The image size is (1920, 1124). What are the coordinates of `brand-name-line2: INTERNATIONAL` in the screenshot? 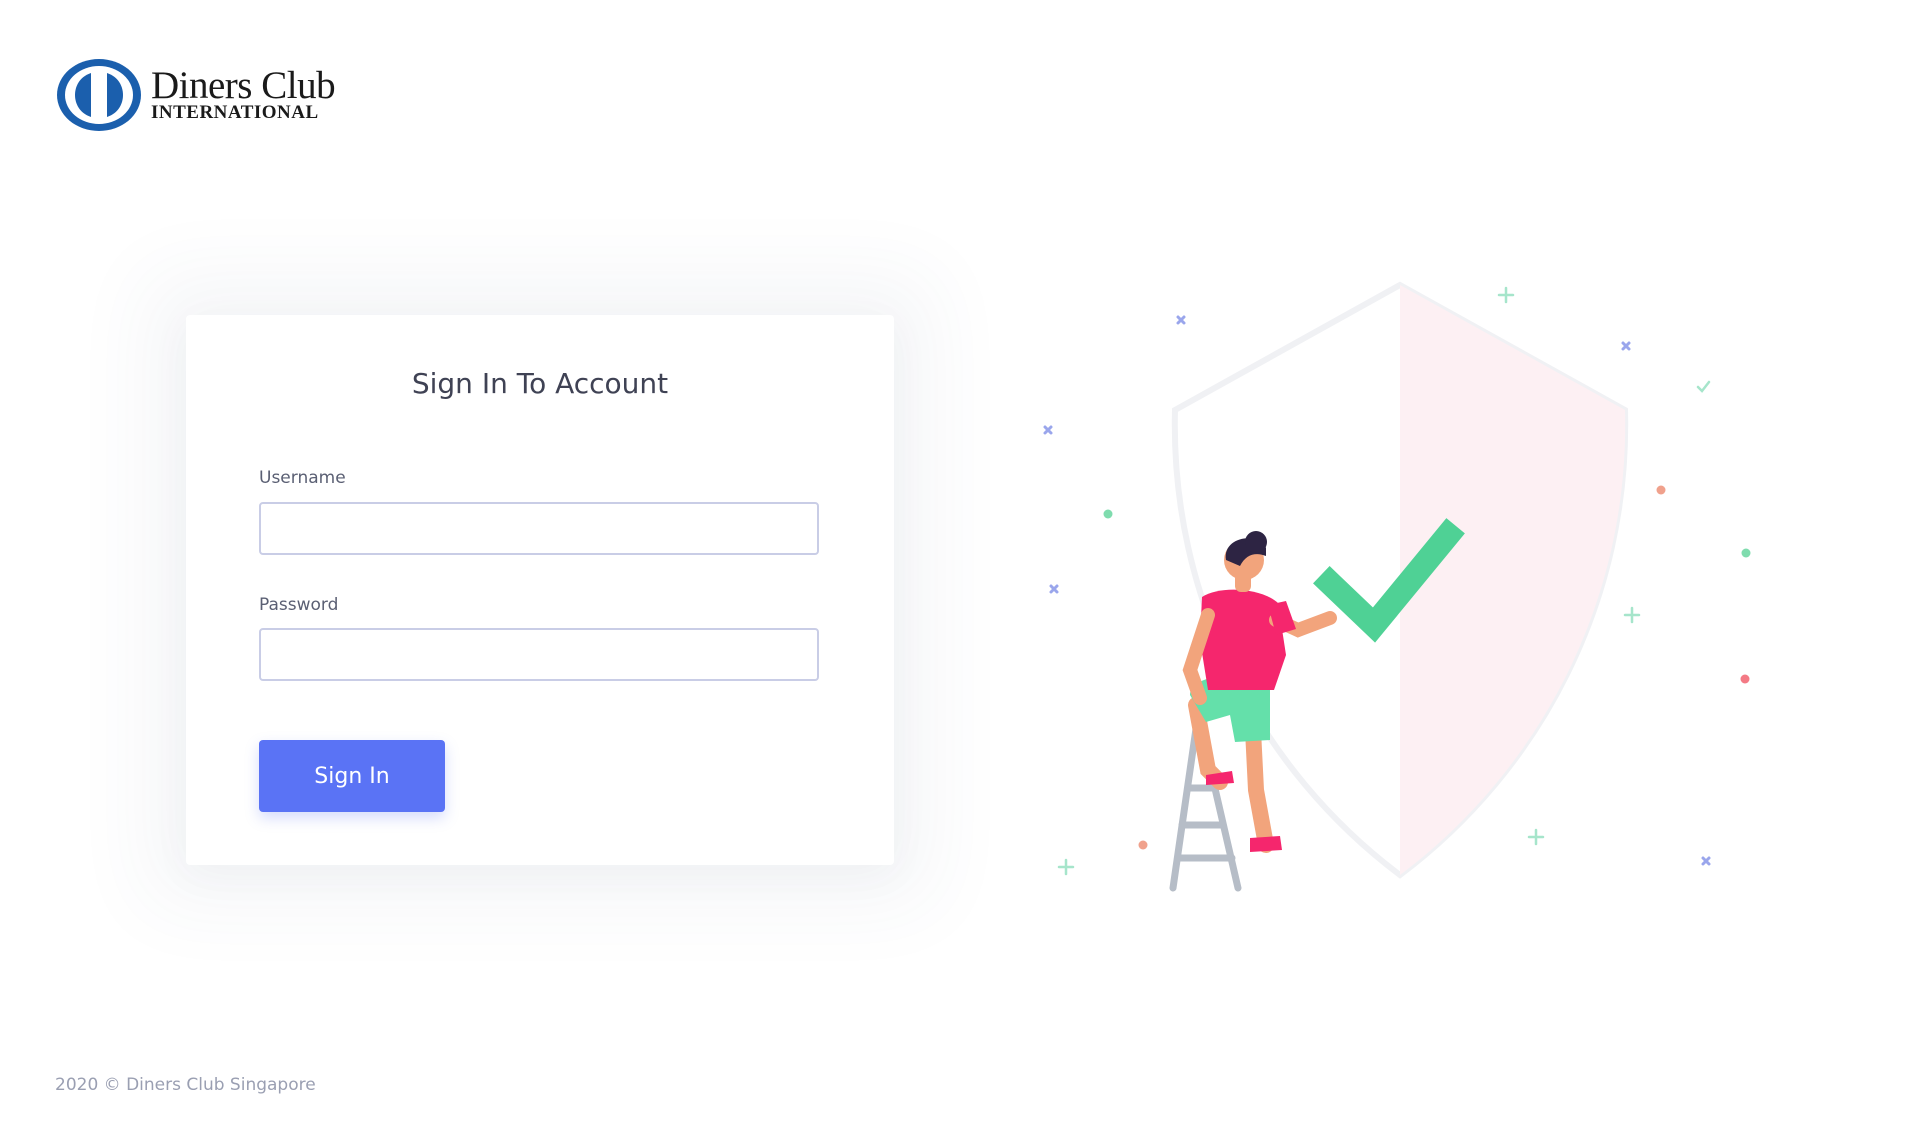 It's located at (235, 112).